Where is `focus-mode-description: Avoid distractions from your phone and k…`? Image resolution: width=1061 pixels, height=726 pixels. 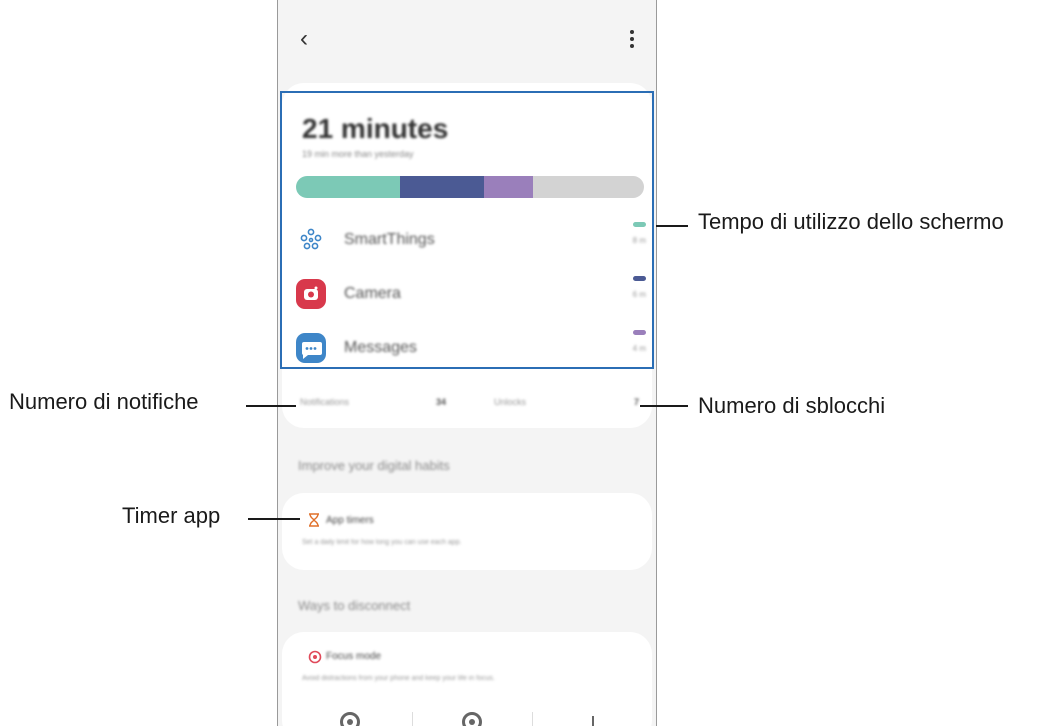
focus-mode-description: Avoid distractions from your phone and k… is located at coordinates (398, 678).